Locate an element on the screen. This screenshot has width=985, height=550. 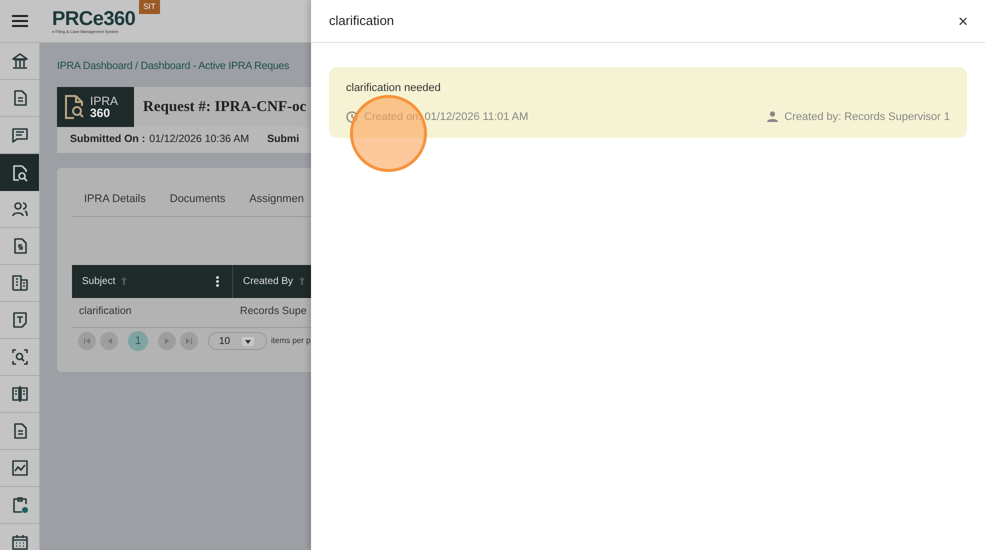
clipboard-clock-icon is located at coordinates (19, 505).